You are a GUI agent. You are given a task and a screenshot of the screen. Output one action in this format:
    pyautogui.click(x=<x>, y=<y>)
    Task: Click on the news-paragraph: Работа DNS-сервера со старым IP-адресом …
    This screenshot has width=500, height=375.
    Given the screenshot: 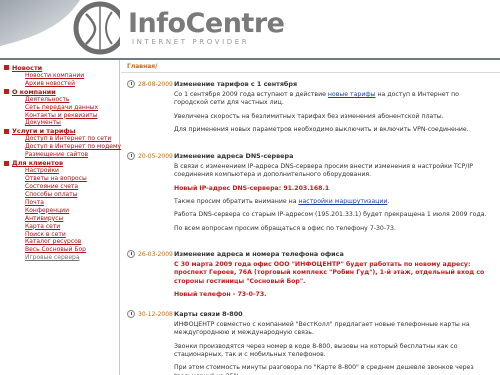 What is the action you would take?
    pyautogui.click(x=330, y=215)
    